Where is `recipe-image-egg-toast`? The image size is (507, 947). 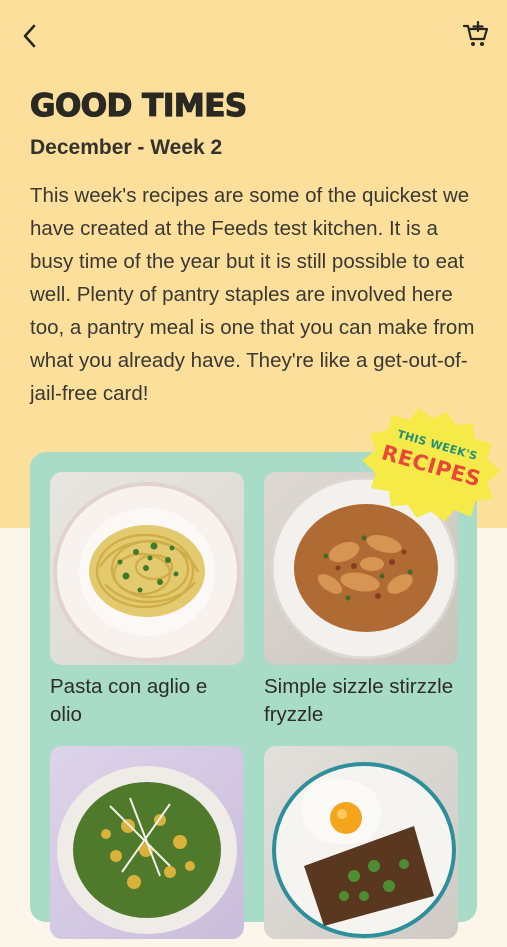
recipe-image-egg-toast is located at coordinates (361, 842).